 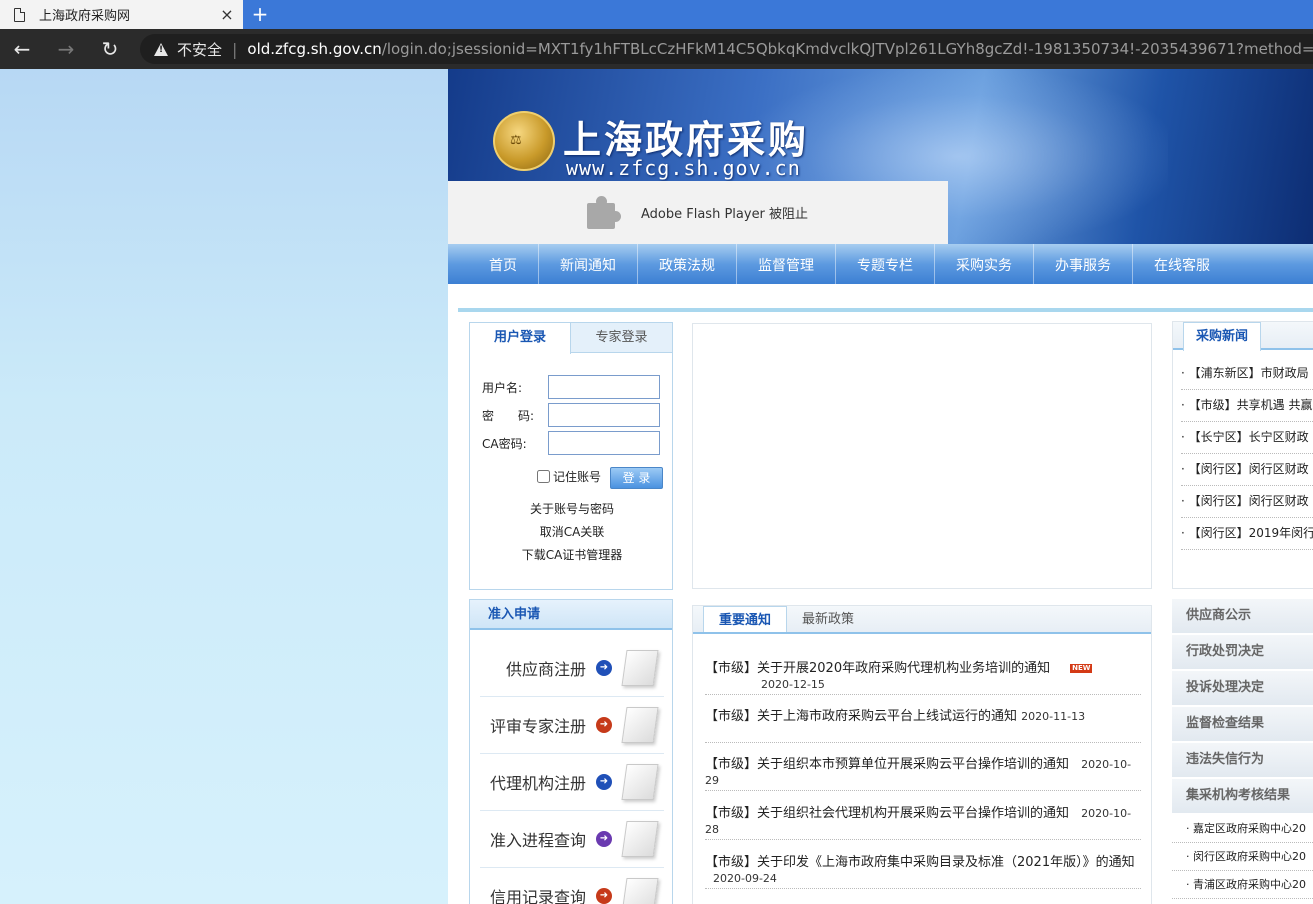 What do you see at coordinates (1182, 264) in the screenshot?
I see `nav-online-support: 在线客服` at bounding box center [1182, 264].